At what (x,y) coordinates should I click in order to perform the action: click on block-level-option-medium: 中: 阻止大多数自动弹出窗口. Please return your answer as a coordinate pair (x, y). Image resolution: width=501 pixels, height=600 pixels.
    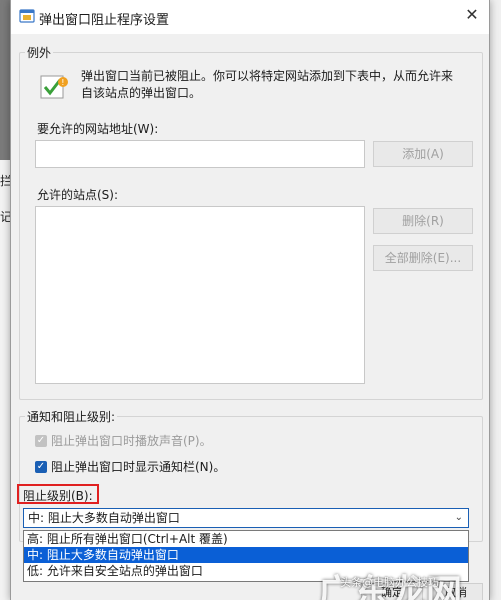
    Looking at the image, I should click on (246, 555).